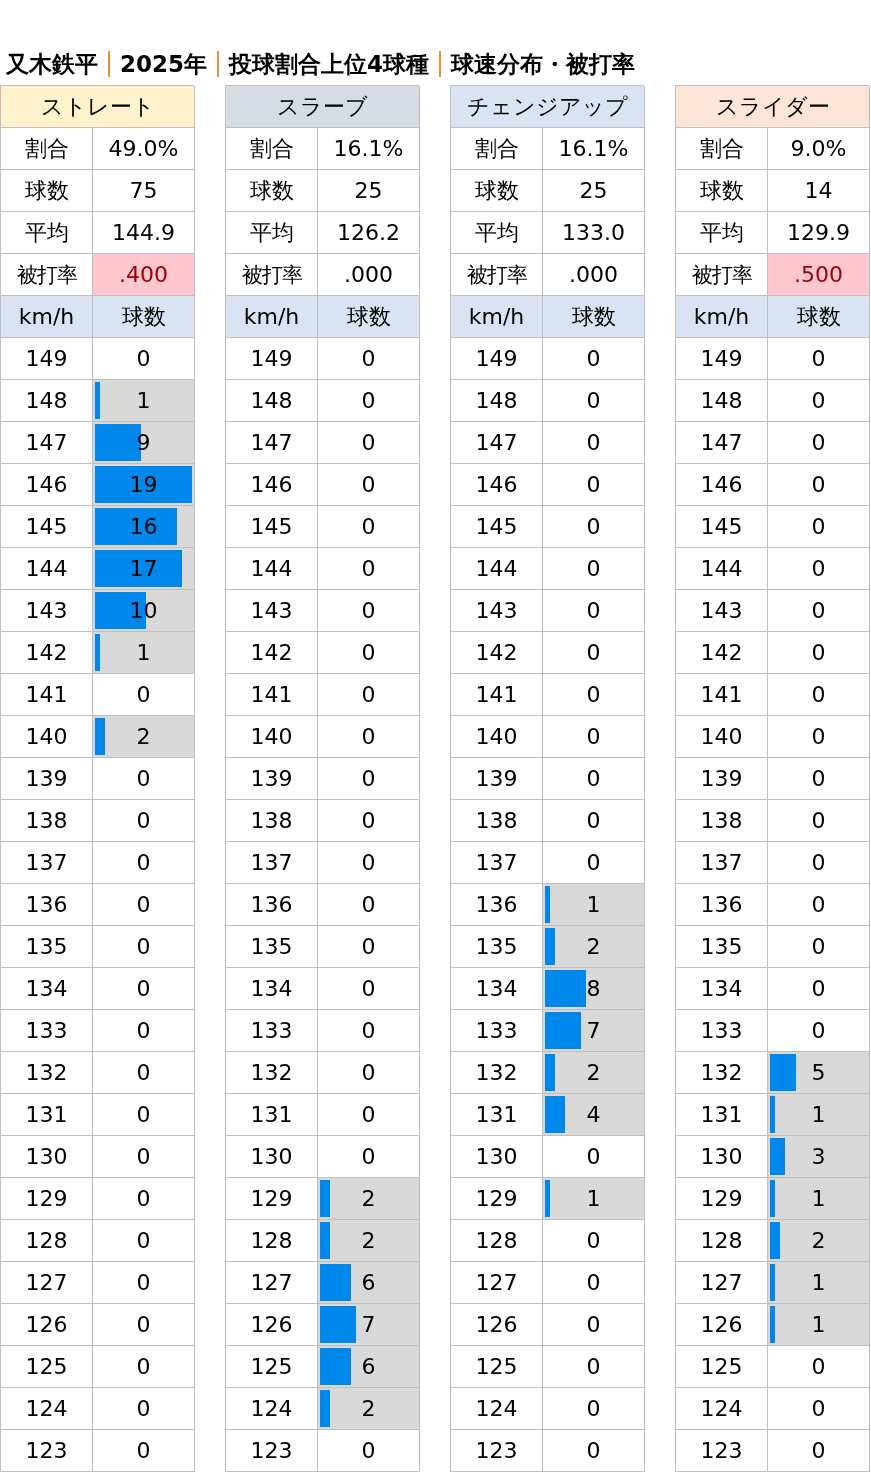 The height and width of the screenshot is (1472, 871). I want to click on speed-cell: 145, so click(272, 527).